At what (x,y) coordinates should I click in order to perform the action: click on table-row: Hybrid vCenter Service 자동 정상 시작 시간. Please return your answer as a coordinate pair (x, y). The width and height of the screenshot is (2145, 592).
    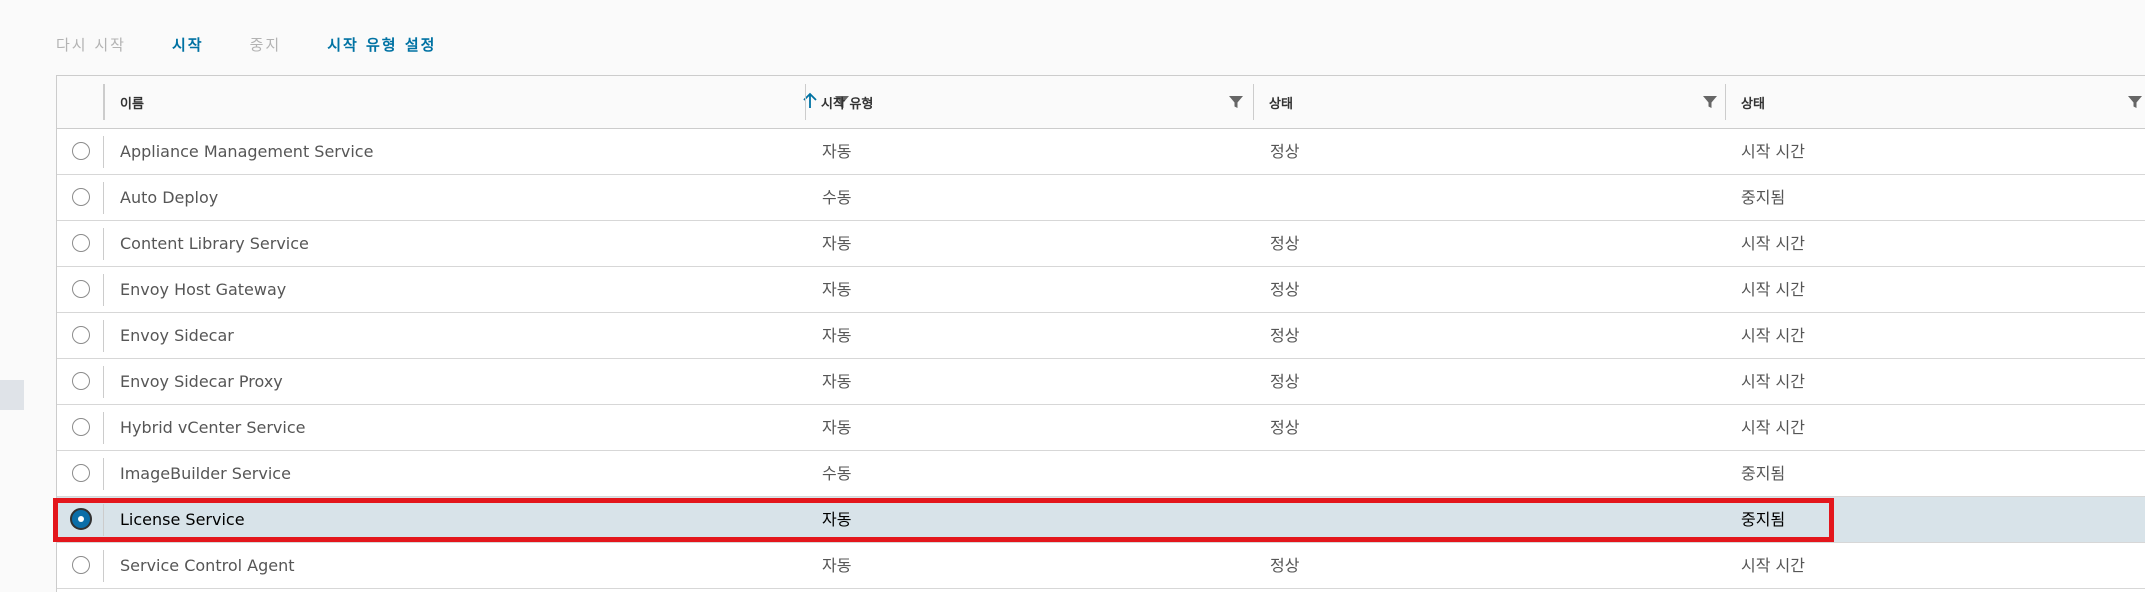
    Looking at the image, I should click on (1101, 428).